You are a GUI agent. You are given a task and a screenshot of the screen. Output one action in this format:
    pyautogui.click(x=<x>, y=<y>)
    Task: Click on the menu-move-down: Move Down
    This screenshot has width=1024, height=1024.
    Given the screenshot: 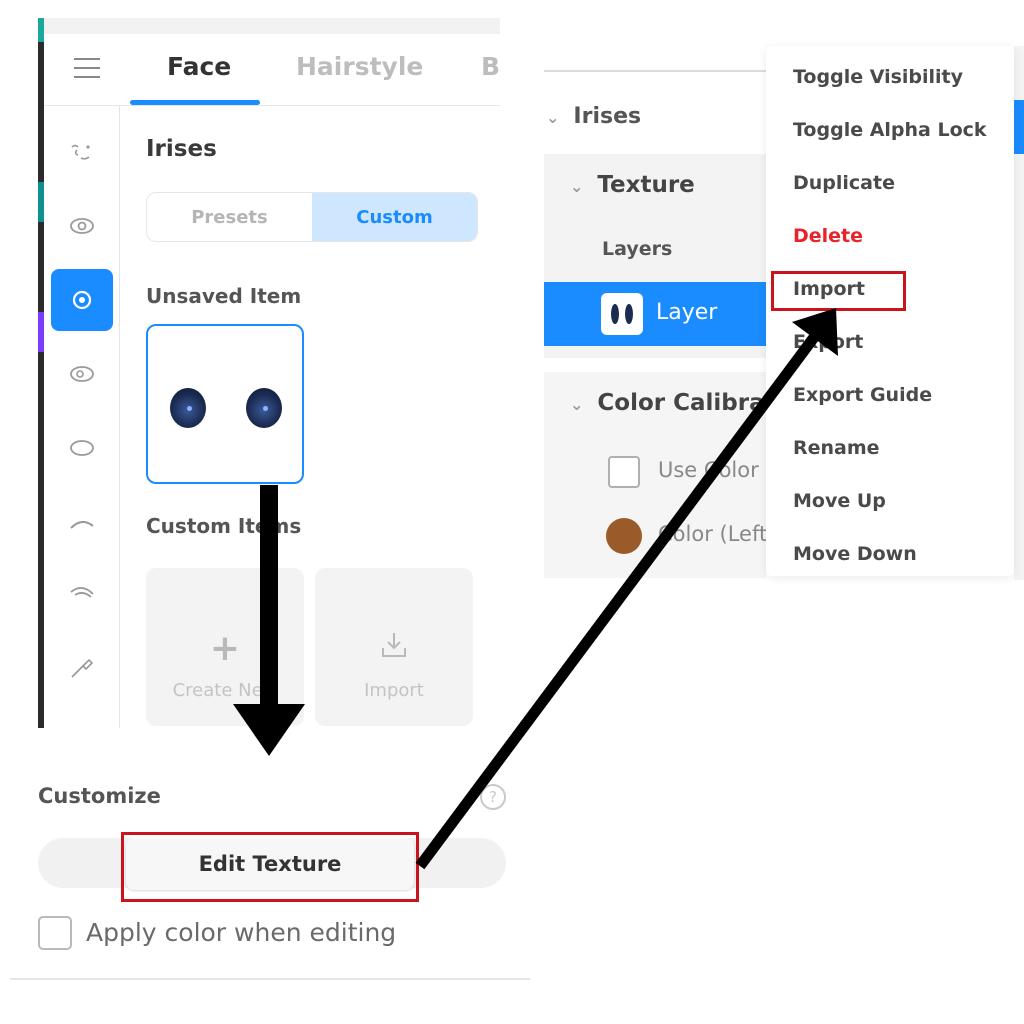 What is the action you would take?
    pyautogui.click(x=855, y=554)
    